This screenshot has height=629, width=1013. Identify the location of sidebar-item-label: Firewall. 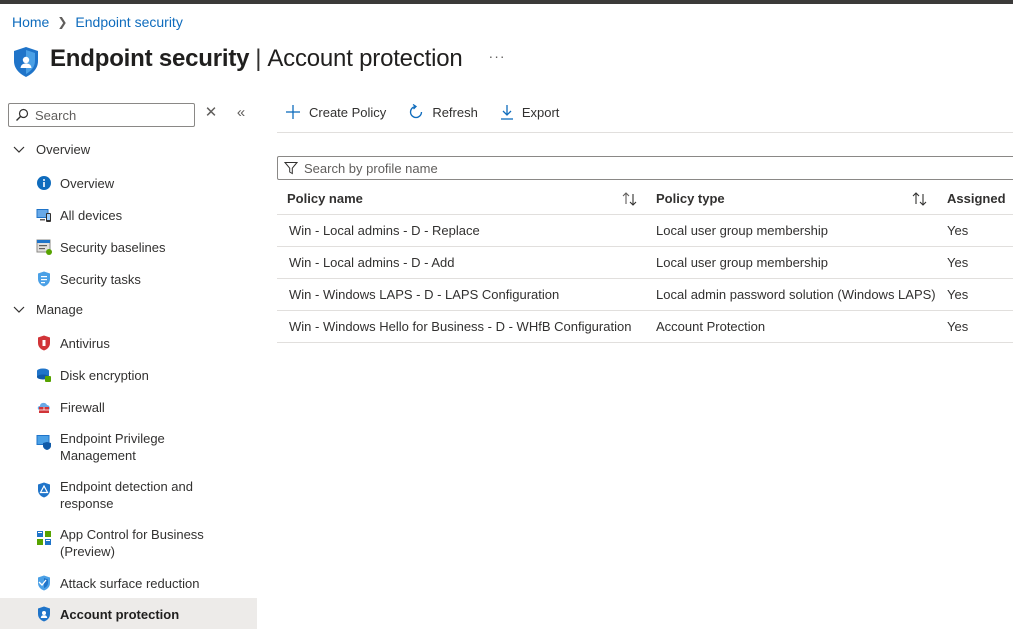
(82, 407).